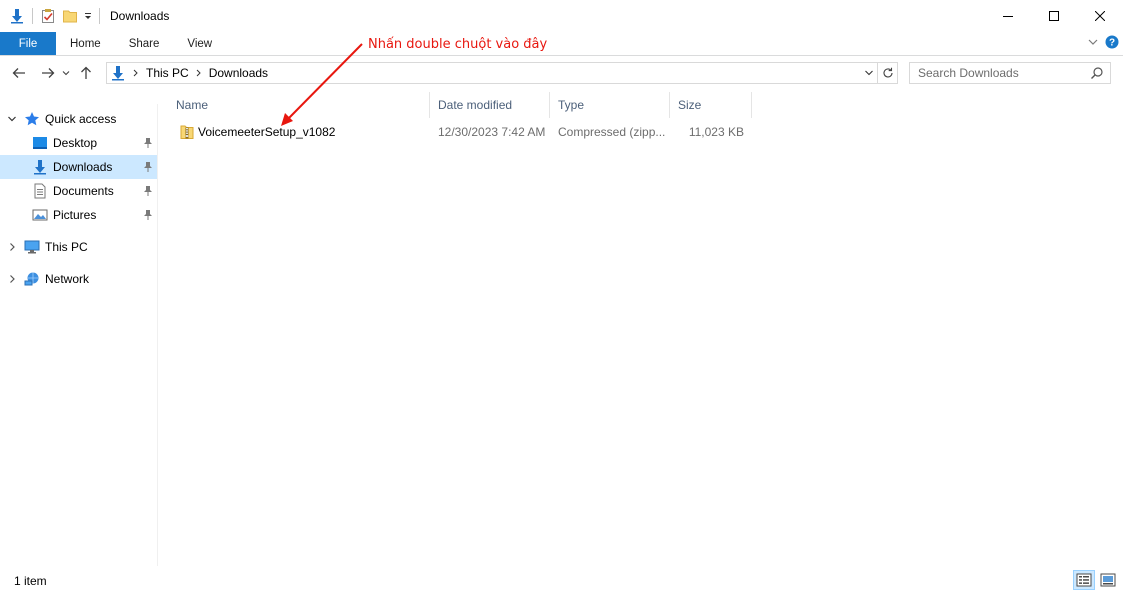  Describe the element at coordinates (85, 43) in the screenshot. I see `tab-home: Home` at that location.